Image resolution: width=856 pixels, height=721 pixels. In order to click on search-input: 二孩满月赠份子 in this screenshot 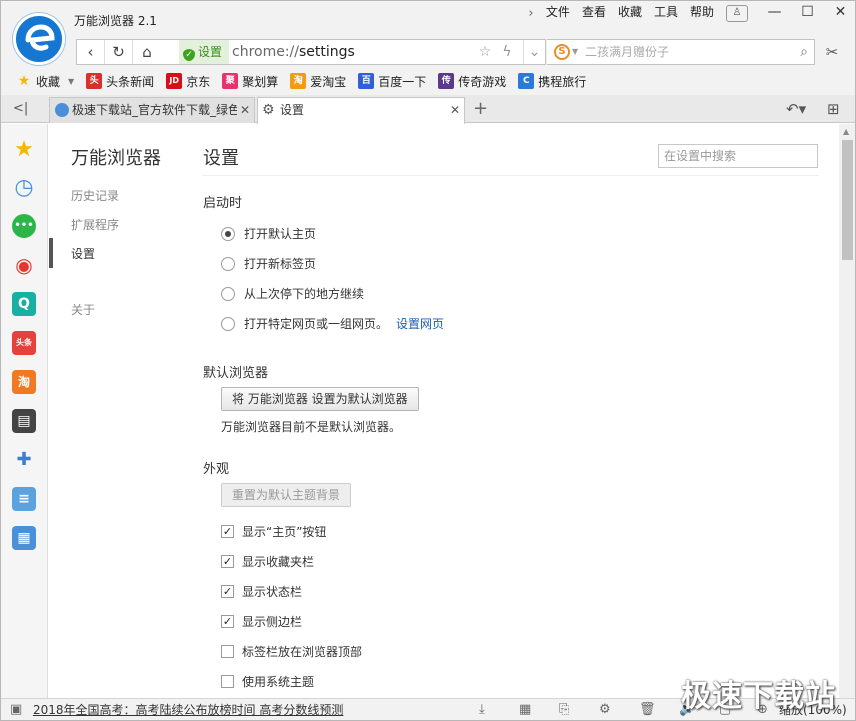, I will do `click(627, 52)`.